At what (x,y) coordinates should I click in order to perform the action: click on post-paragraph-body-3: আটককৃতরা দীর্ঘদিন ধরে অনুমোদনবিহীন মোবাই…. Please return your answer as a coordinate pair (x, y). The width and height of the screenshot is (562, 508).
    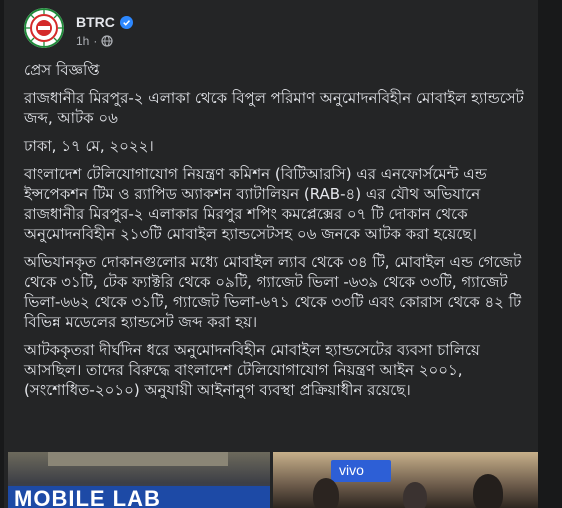
    Looking at the image, I should click on (252, 370).